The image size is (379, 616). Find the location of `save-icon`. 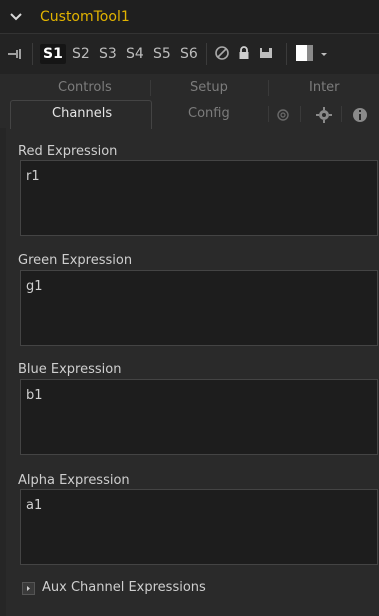

save-icon is located at coordinates (266, 53).